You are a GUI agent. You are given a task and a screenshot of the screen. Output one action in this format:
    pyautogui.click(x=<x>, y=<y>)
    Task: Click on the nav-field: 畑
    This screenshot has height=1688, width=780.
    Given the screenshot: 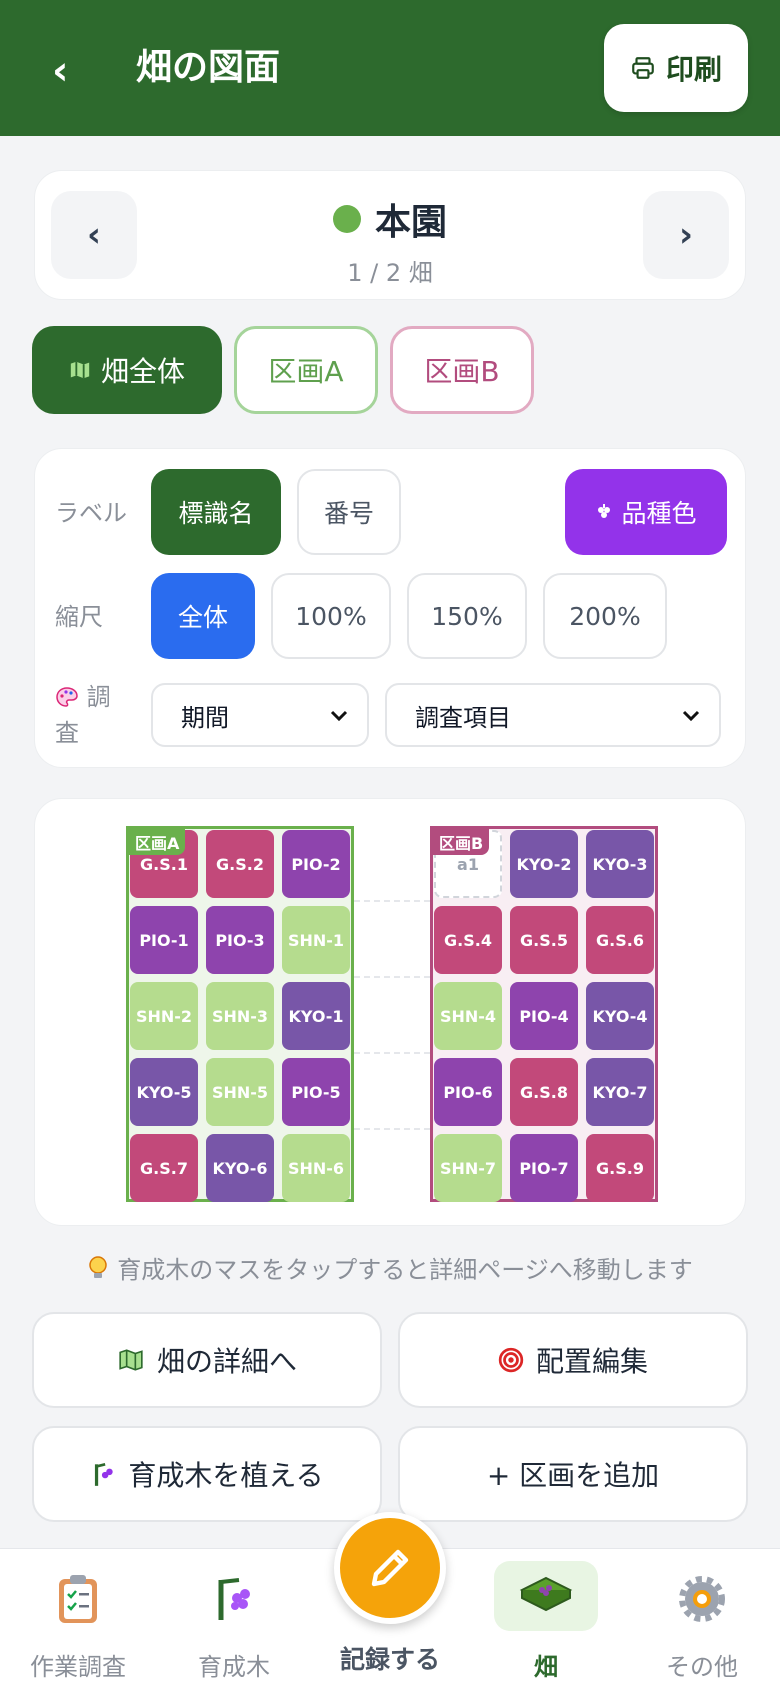 What is the action you would take?
    pyautogui.click(x=546, y=1618)
    